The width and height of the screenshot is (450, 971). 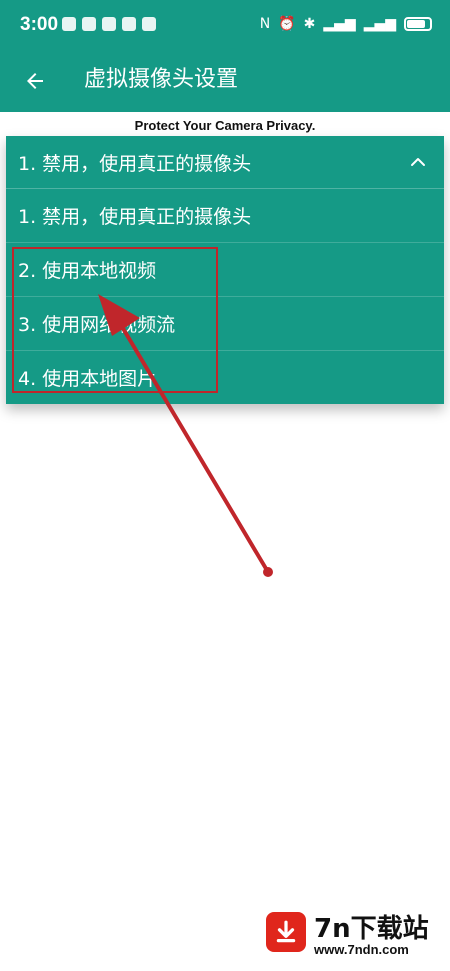 I want to click on system-status-icons: N ⏰ ✱ ▂▄▆ ▂▄▆, so click(x=346, y=24).